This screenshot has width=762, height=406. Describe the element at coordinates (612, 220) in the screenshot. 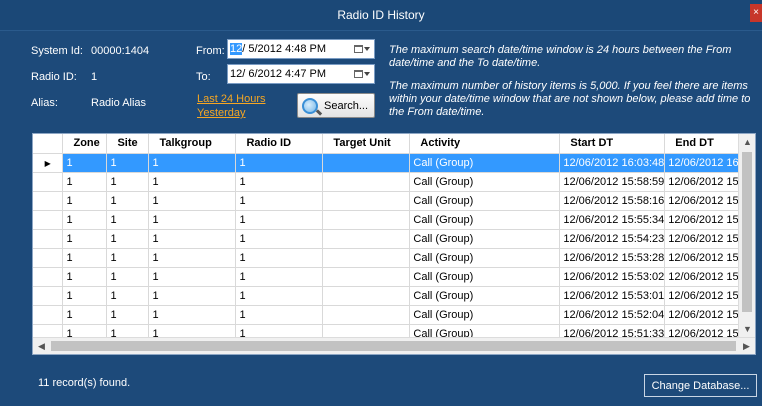

I see `cell-start: 12/06/2012 15:55:34` at that location.